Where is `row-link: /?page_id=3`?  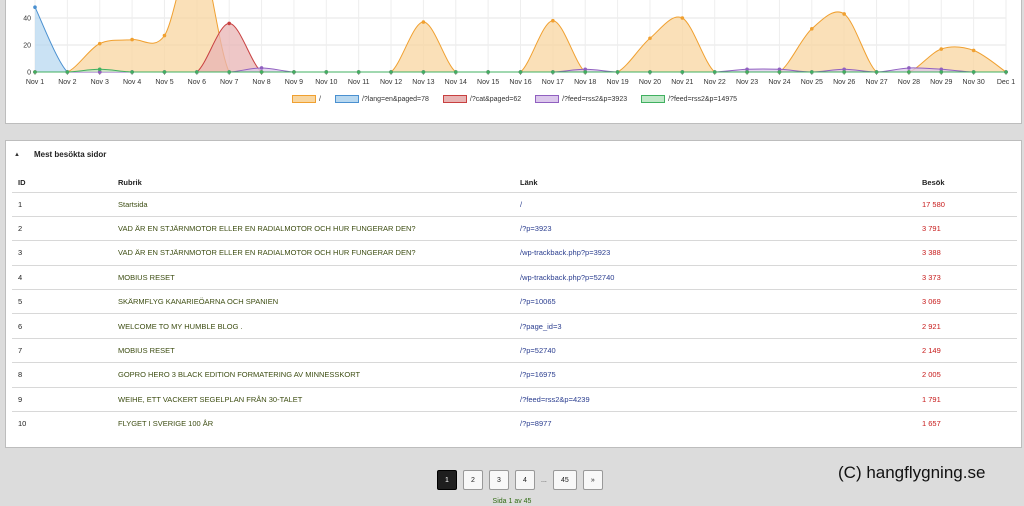 row-link: /?page_id=3 is located at coordinates (715, 326).